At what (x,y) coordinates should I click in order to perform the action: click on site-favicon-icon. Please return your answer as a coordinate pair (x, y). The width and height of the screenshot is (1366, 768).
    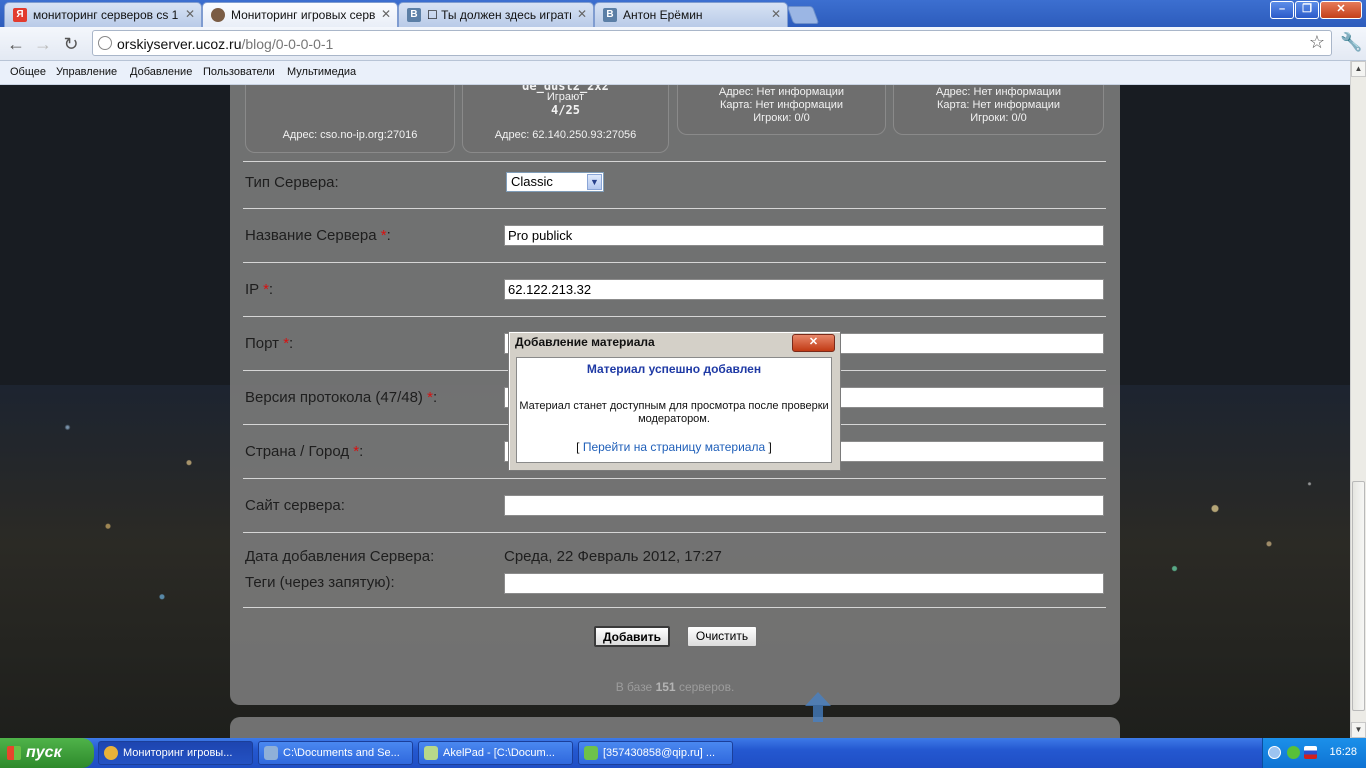
    Looking at the image, I should click on (218, 15).